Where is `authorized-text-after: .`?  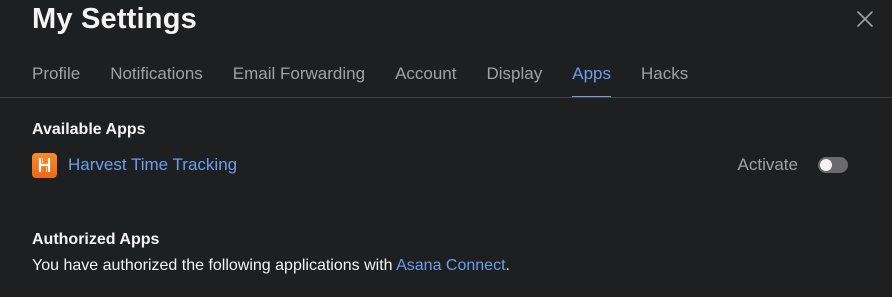 authorized-text-after: . is located at coordinates (507, 265).